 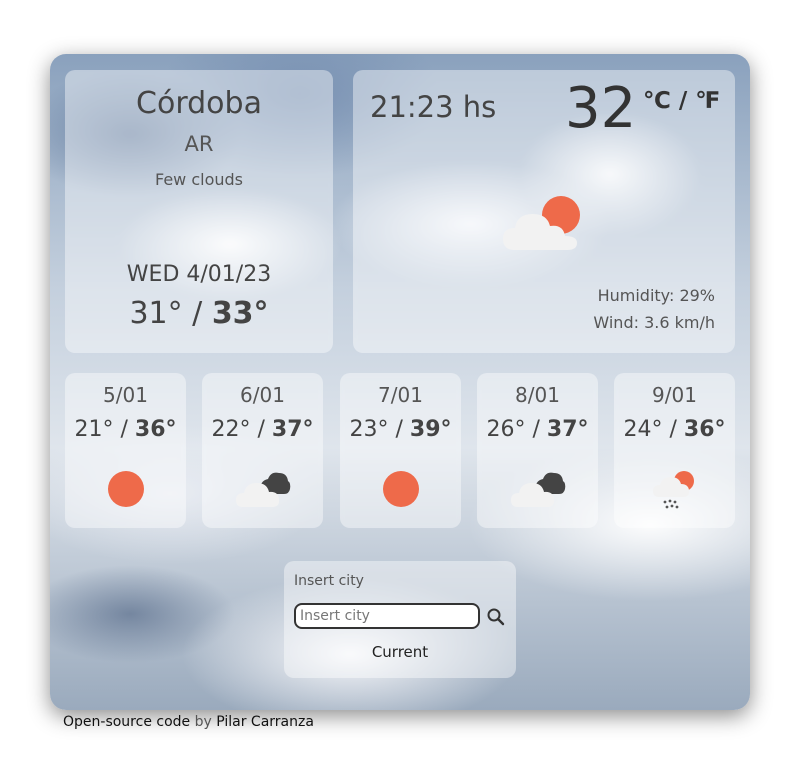 I want to click on wind-speed: Wind: 3.6 km/h, so click(x=654, y=322).